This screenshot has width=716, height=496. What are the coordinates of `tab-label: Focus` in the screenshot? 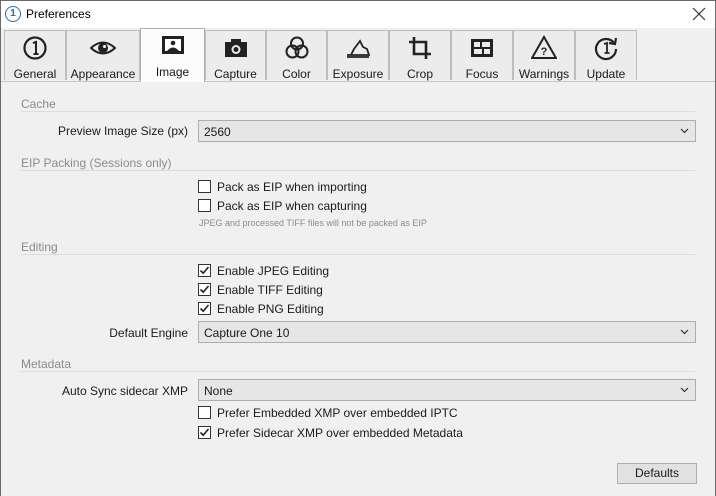 It's located at (482, 74).